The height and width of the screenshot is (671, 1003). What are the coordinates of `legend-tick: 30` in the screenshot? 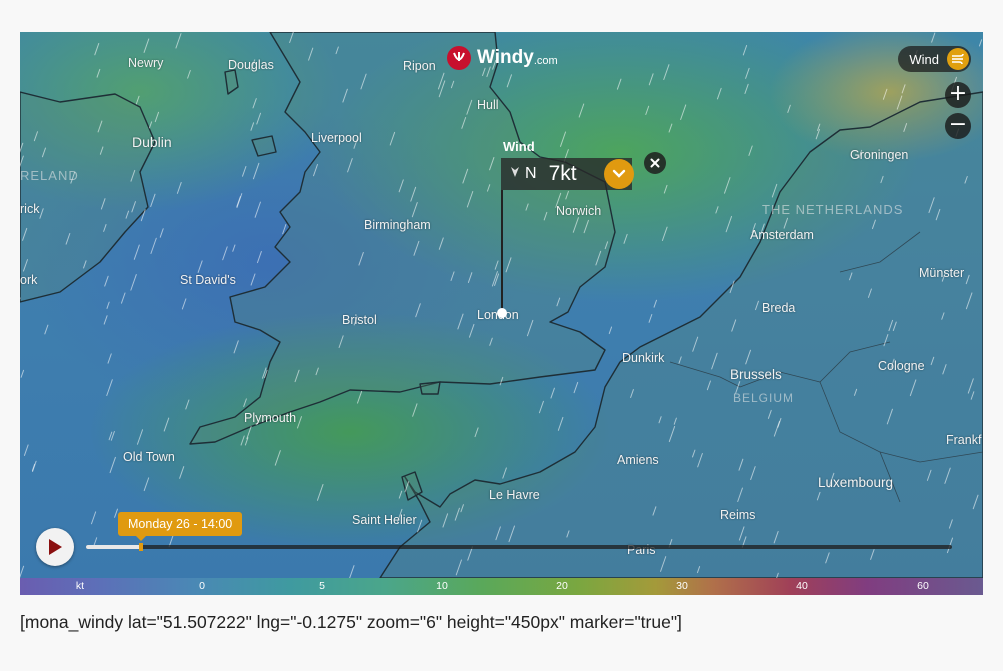 It's located at (682, 586).